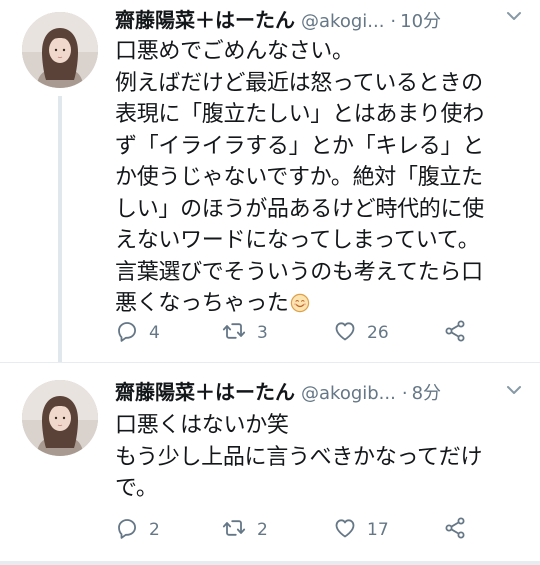 This screenshot has height=565, width=540. What do you see at coordinates (361, 333) in the screenshot?
I see `like-button: 26` at bounding box center [361, 333].